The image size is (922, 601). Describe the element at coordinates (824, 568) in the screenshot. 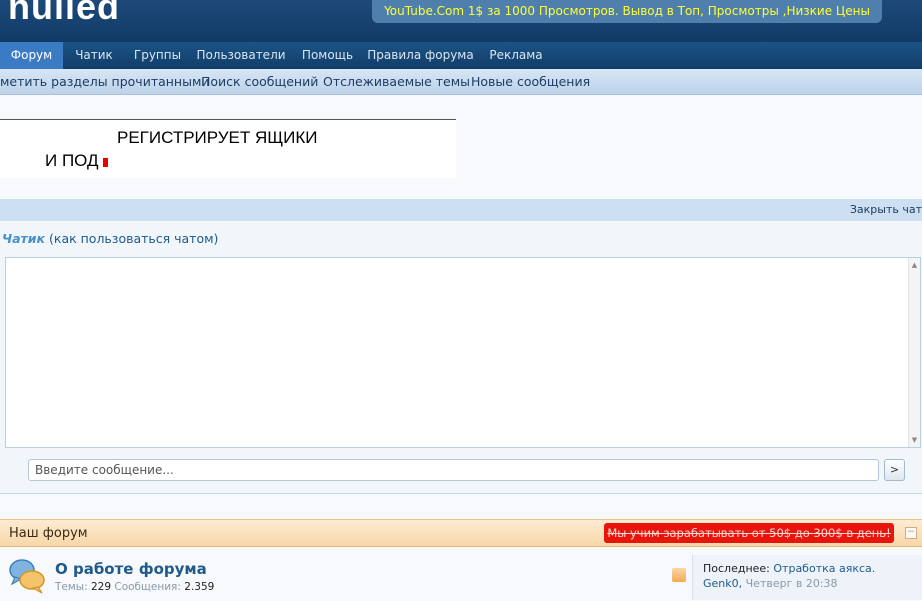

I see `last-thread-link: Отработка аякса.` at that location.